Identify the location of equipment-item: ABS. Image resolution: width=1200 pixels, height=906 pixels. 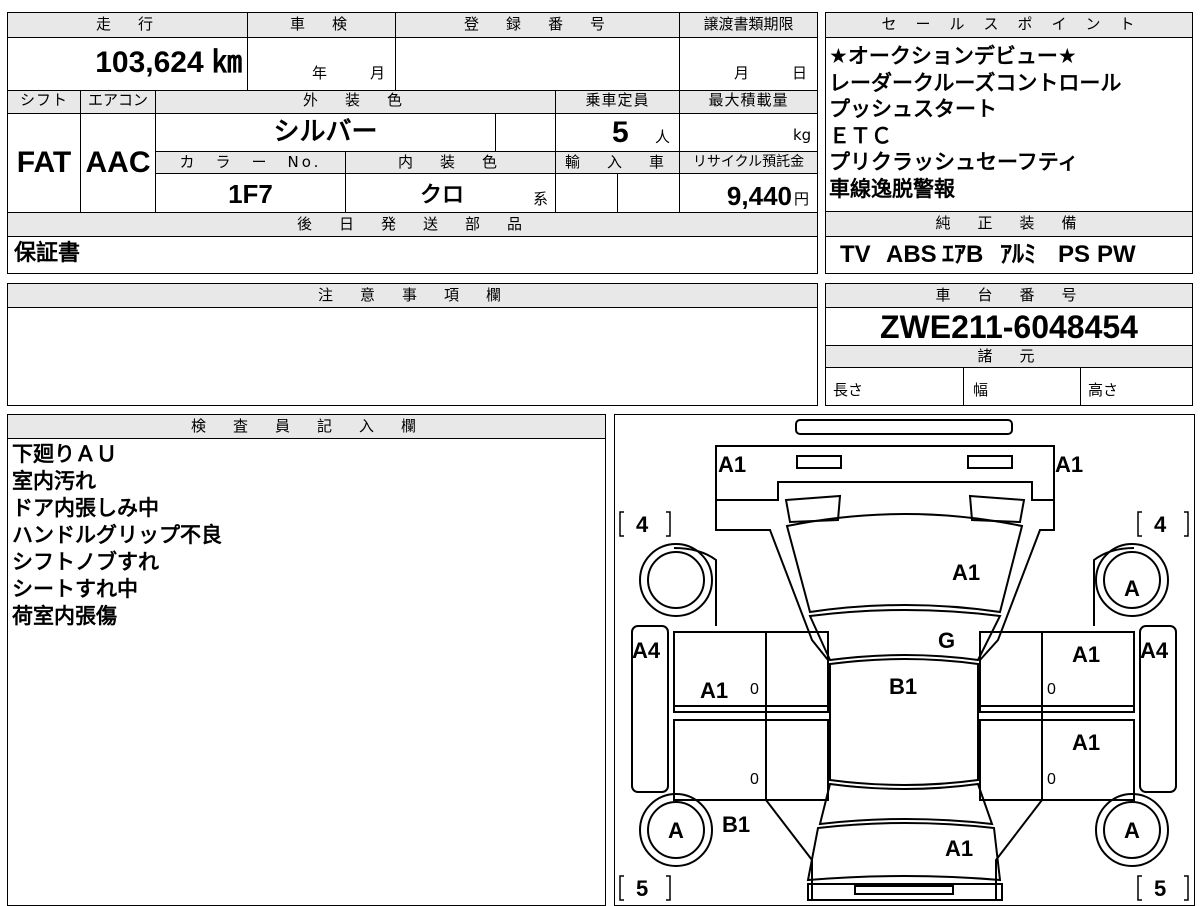
(911, 254).